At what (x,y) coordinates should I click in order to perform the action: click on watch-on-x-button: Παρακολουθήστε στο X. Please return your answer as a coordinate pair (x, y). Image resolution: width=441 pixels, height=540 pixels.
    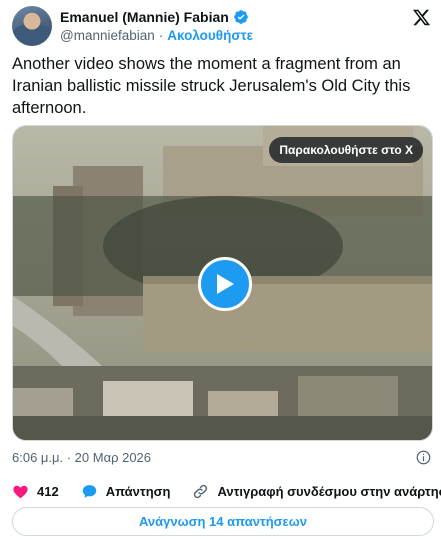
    Looking at the image, I should click on (346, 150).